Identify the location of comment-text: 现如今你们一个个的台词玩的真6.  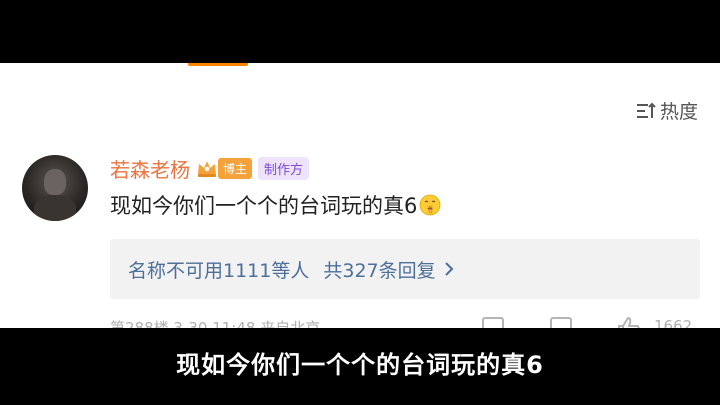
(264, 206).